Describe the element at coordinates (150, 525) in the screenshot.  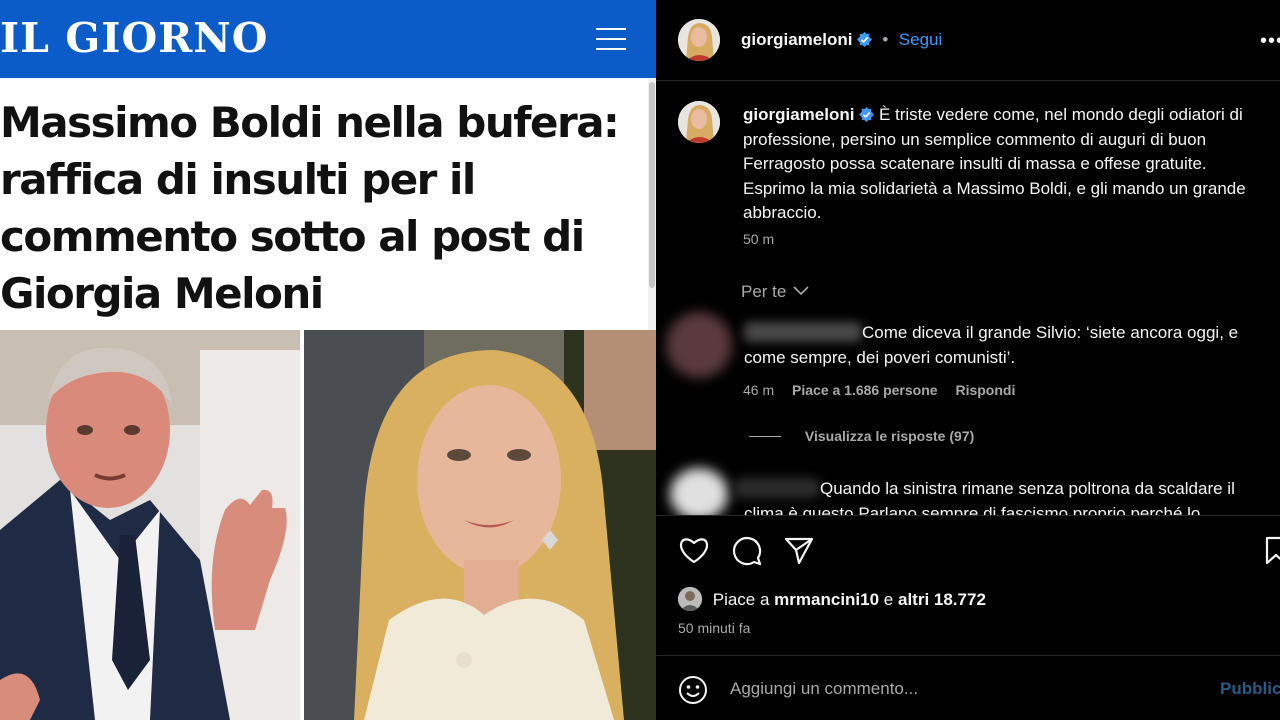
I see `photo-massimo-boldi` at that location.